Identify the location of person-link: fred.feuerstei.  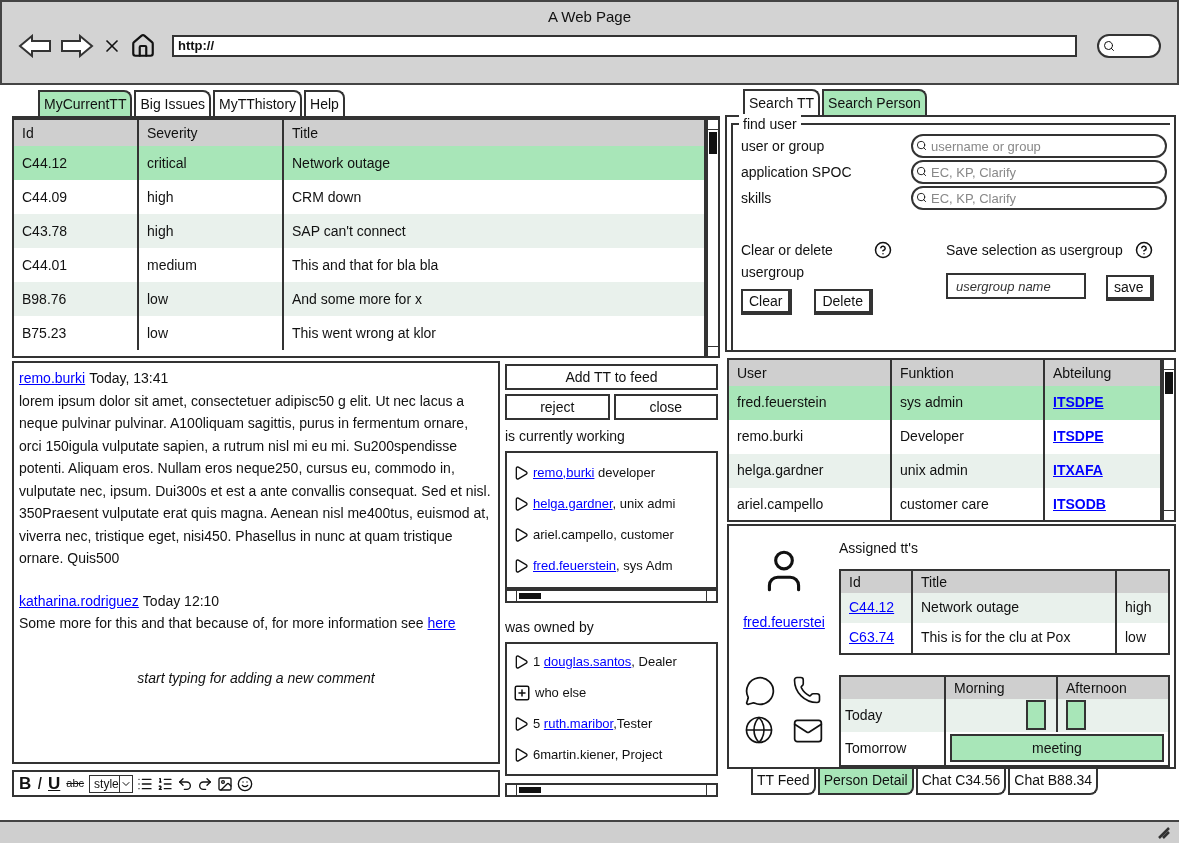
(784, 622).